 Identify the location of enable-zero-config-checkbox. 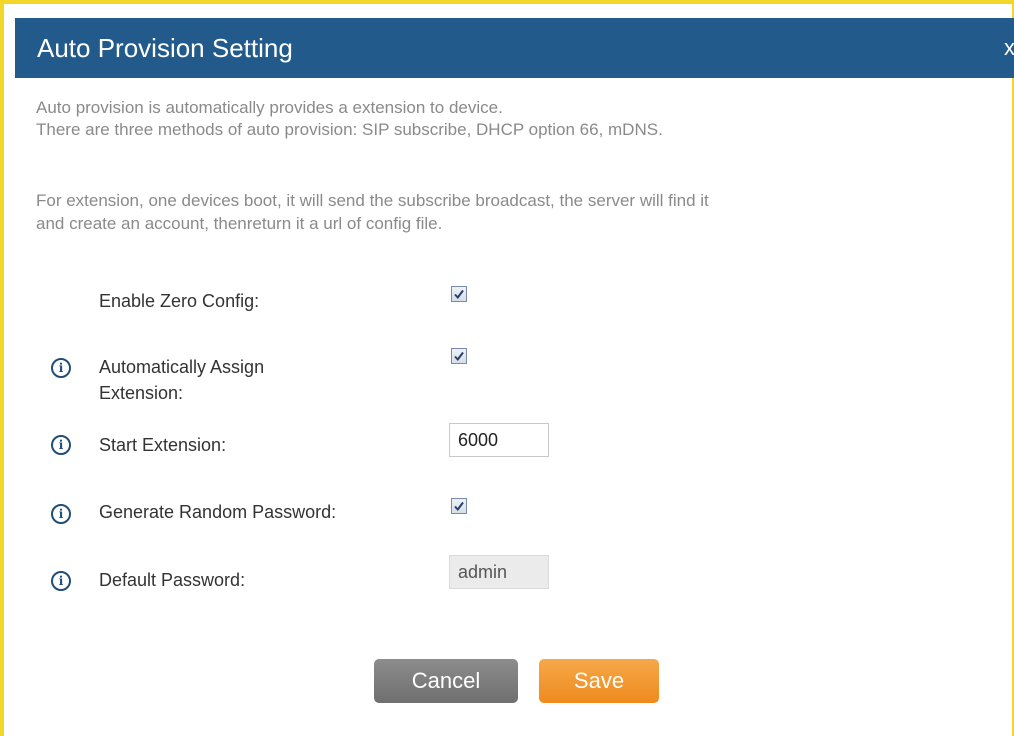
(459, 294).